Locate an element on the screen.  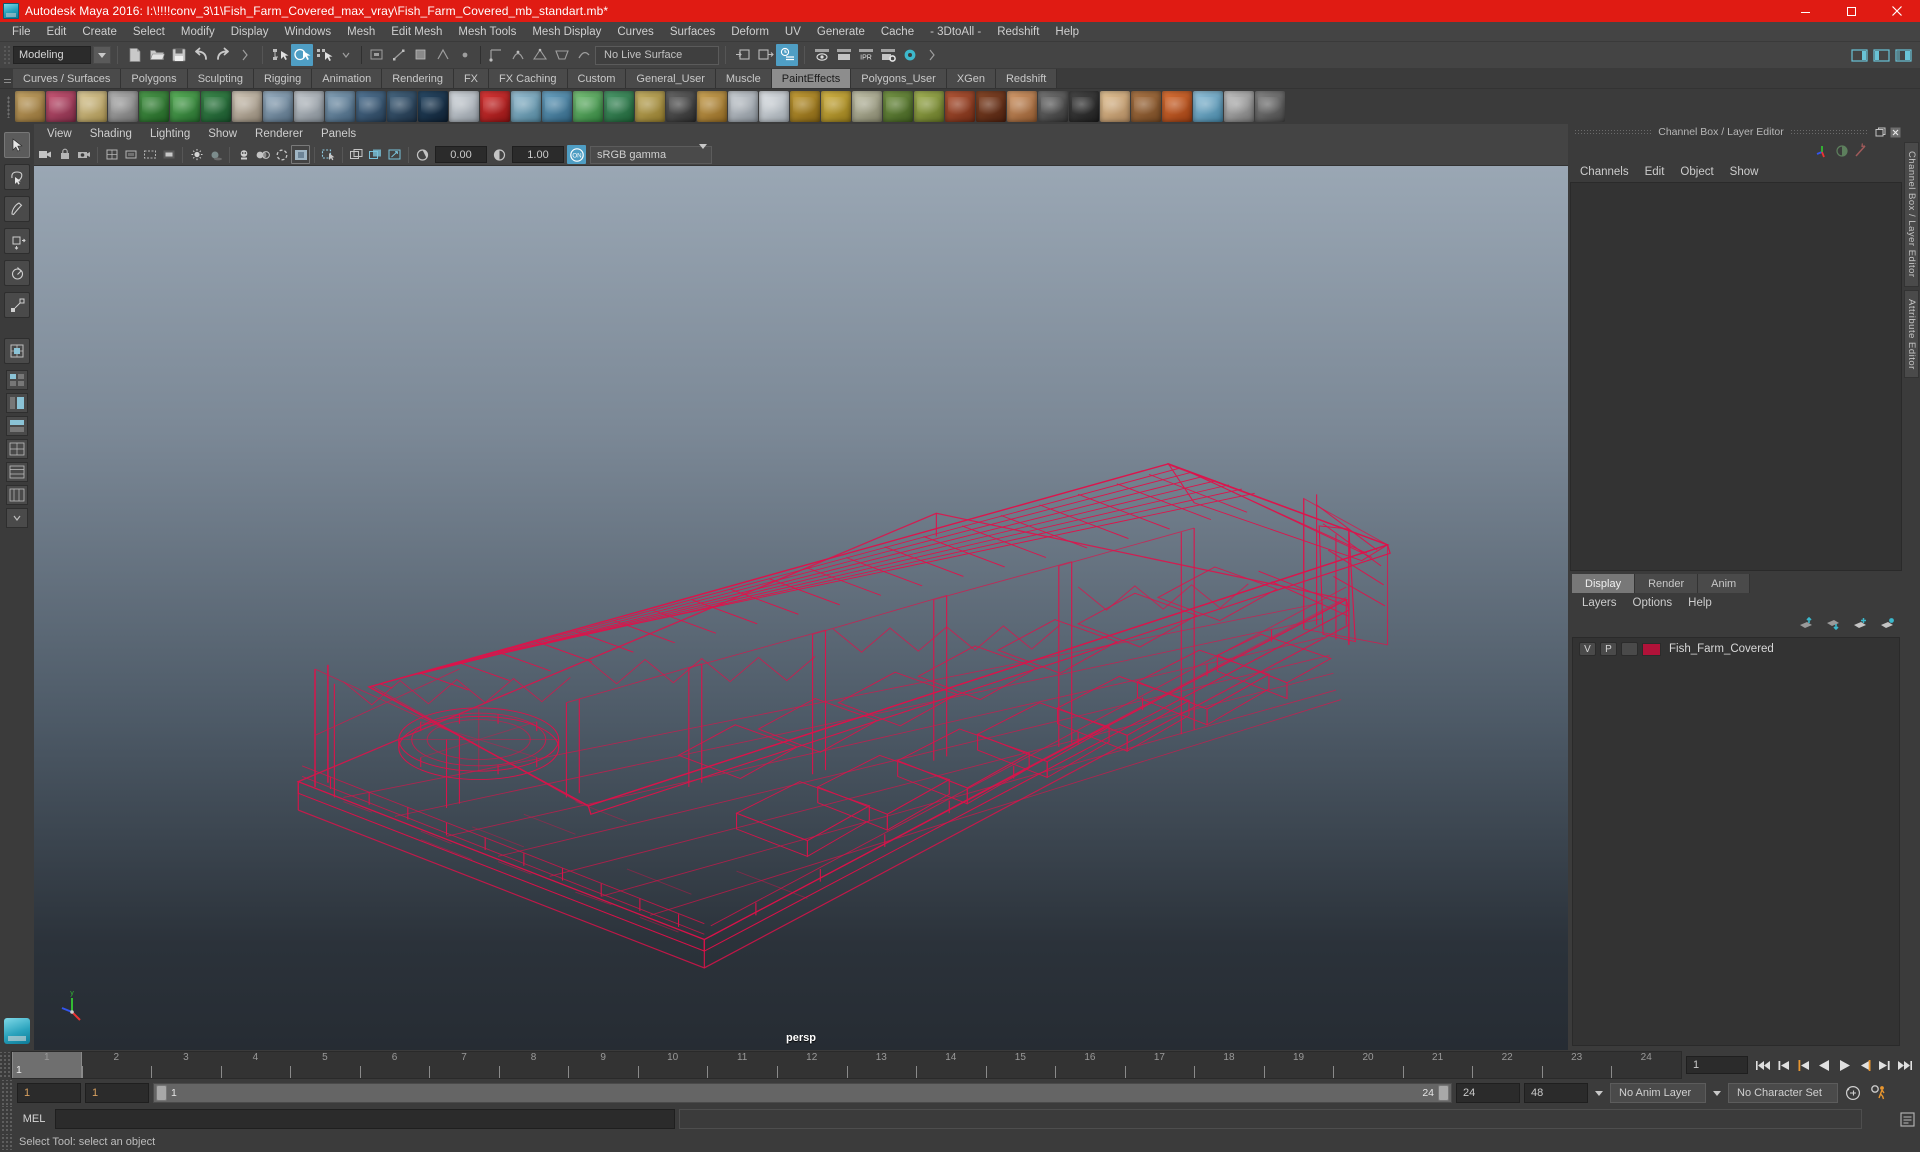
shelf-tab-polygons-user: Polygons_User is located at coordinates (899, 78).